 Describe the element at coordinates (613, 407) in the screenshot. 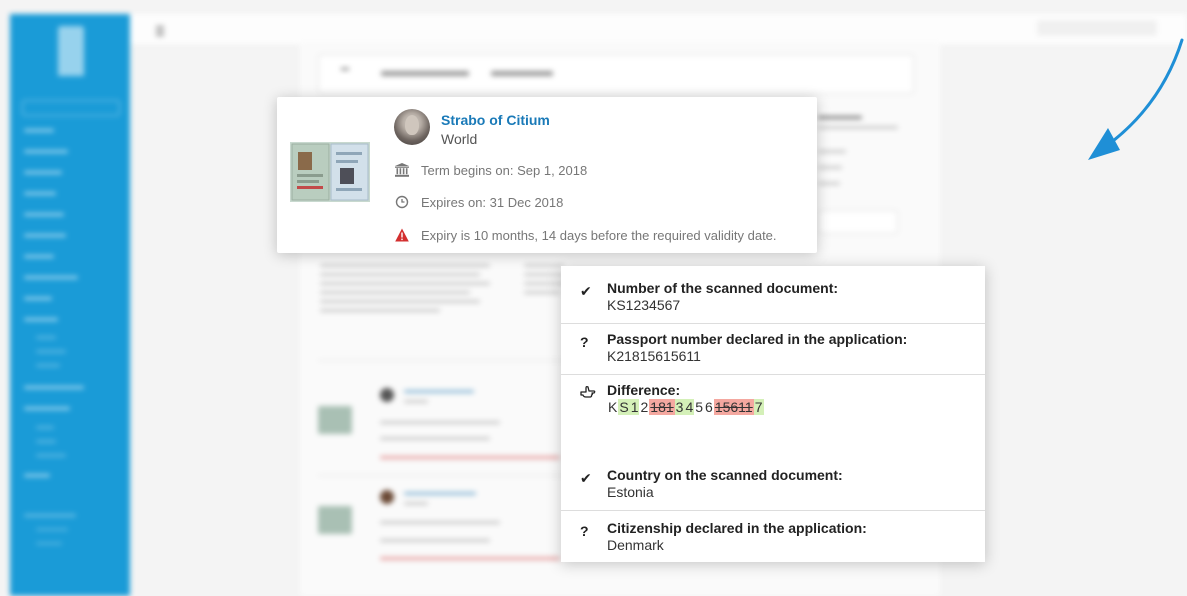

I see `difference-segment-same: K` at that location.